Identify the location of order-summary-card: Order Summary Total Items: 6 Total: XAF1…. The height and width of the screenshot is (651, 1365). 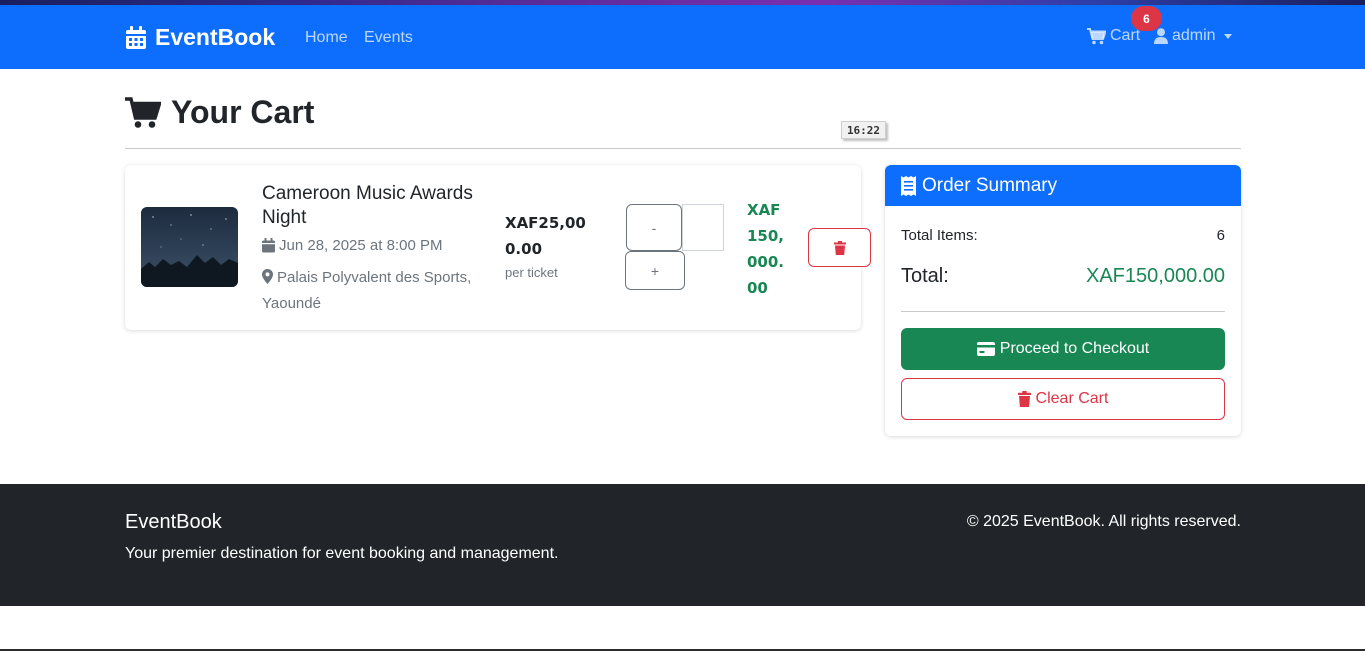
(1063, 300).